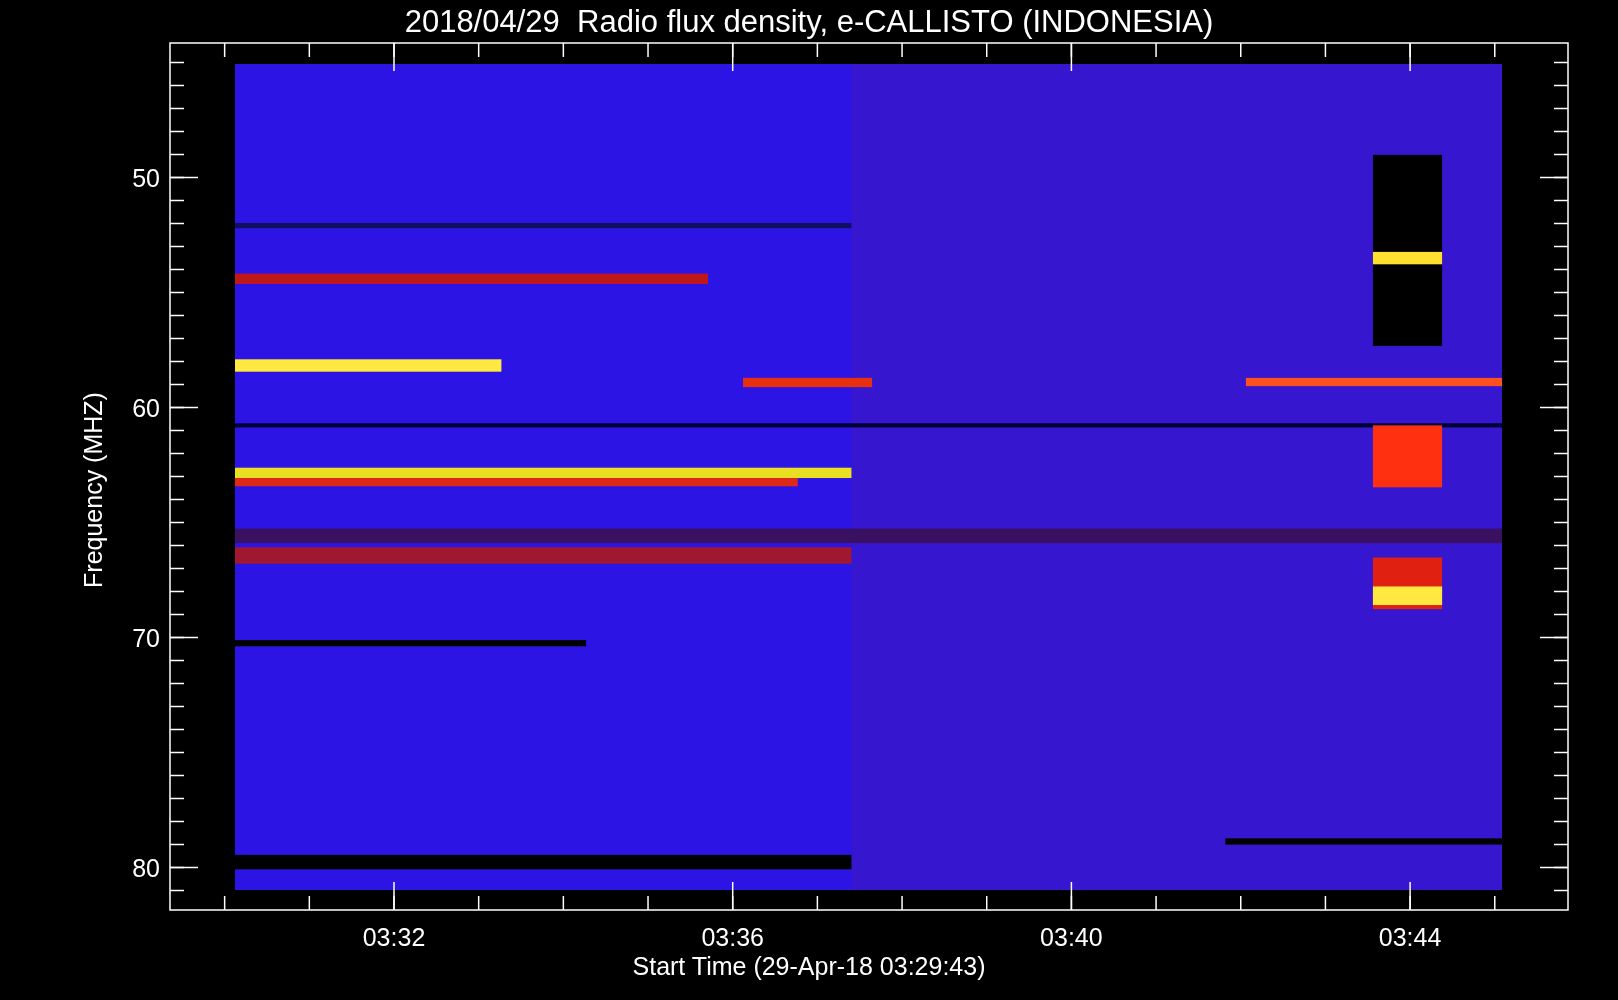  Describe the element at coordinates (146, 867) in the screenshot. I see `axis-tick-label: 80` at that location.